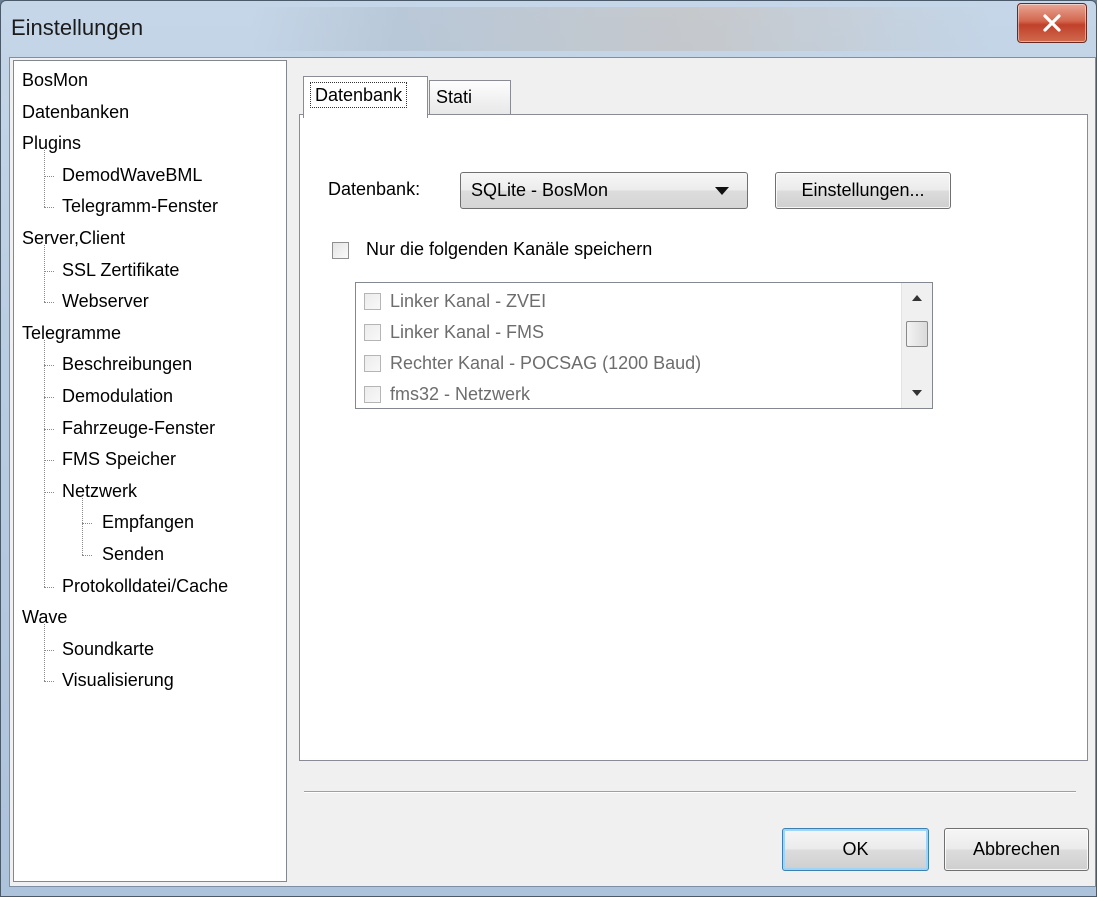 This screenshot has width=1097, height=897. Describe the element at coordinates (145, 586) in the screenshot. I see `tree-item-protokolldatei-cache: Protokolldatei/Cache` at that location.